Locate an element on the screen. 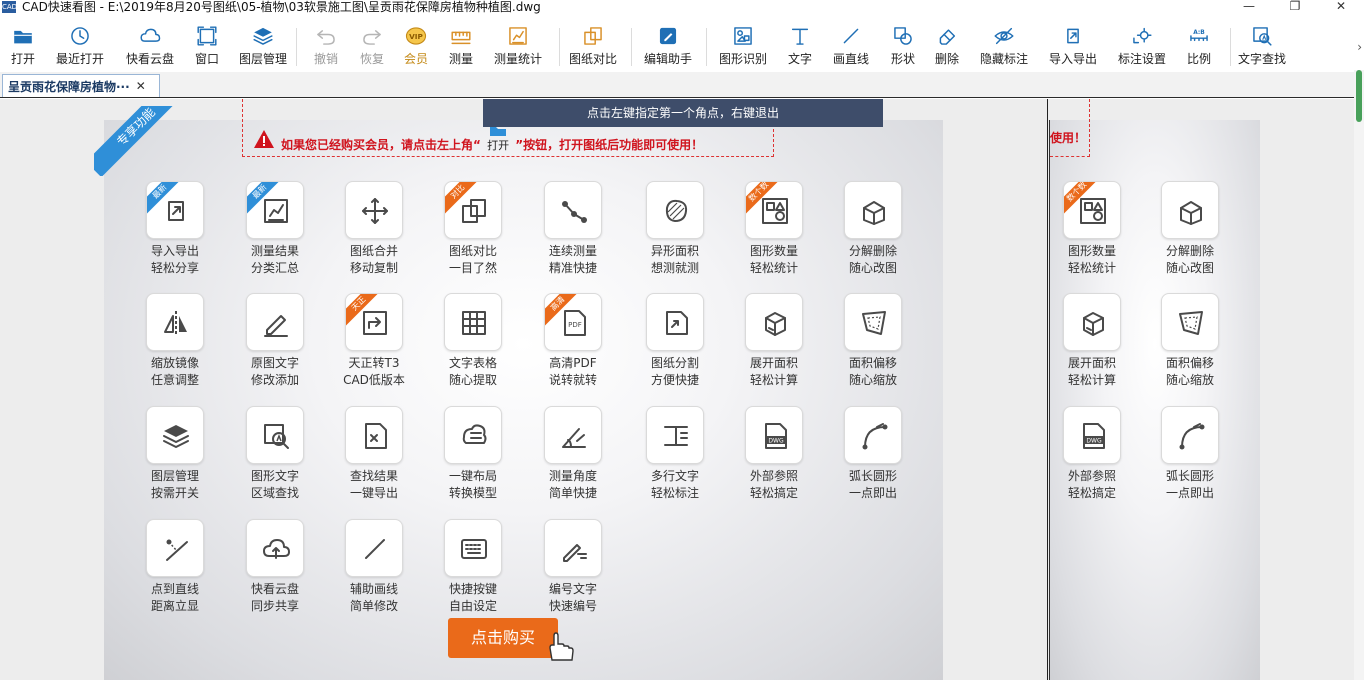 The image size is (1364, 680). feature-tile: 高清 PDF 高清PDF 说转就转 is located at coordinates (573, 341).